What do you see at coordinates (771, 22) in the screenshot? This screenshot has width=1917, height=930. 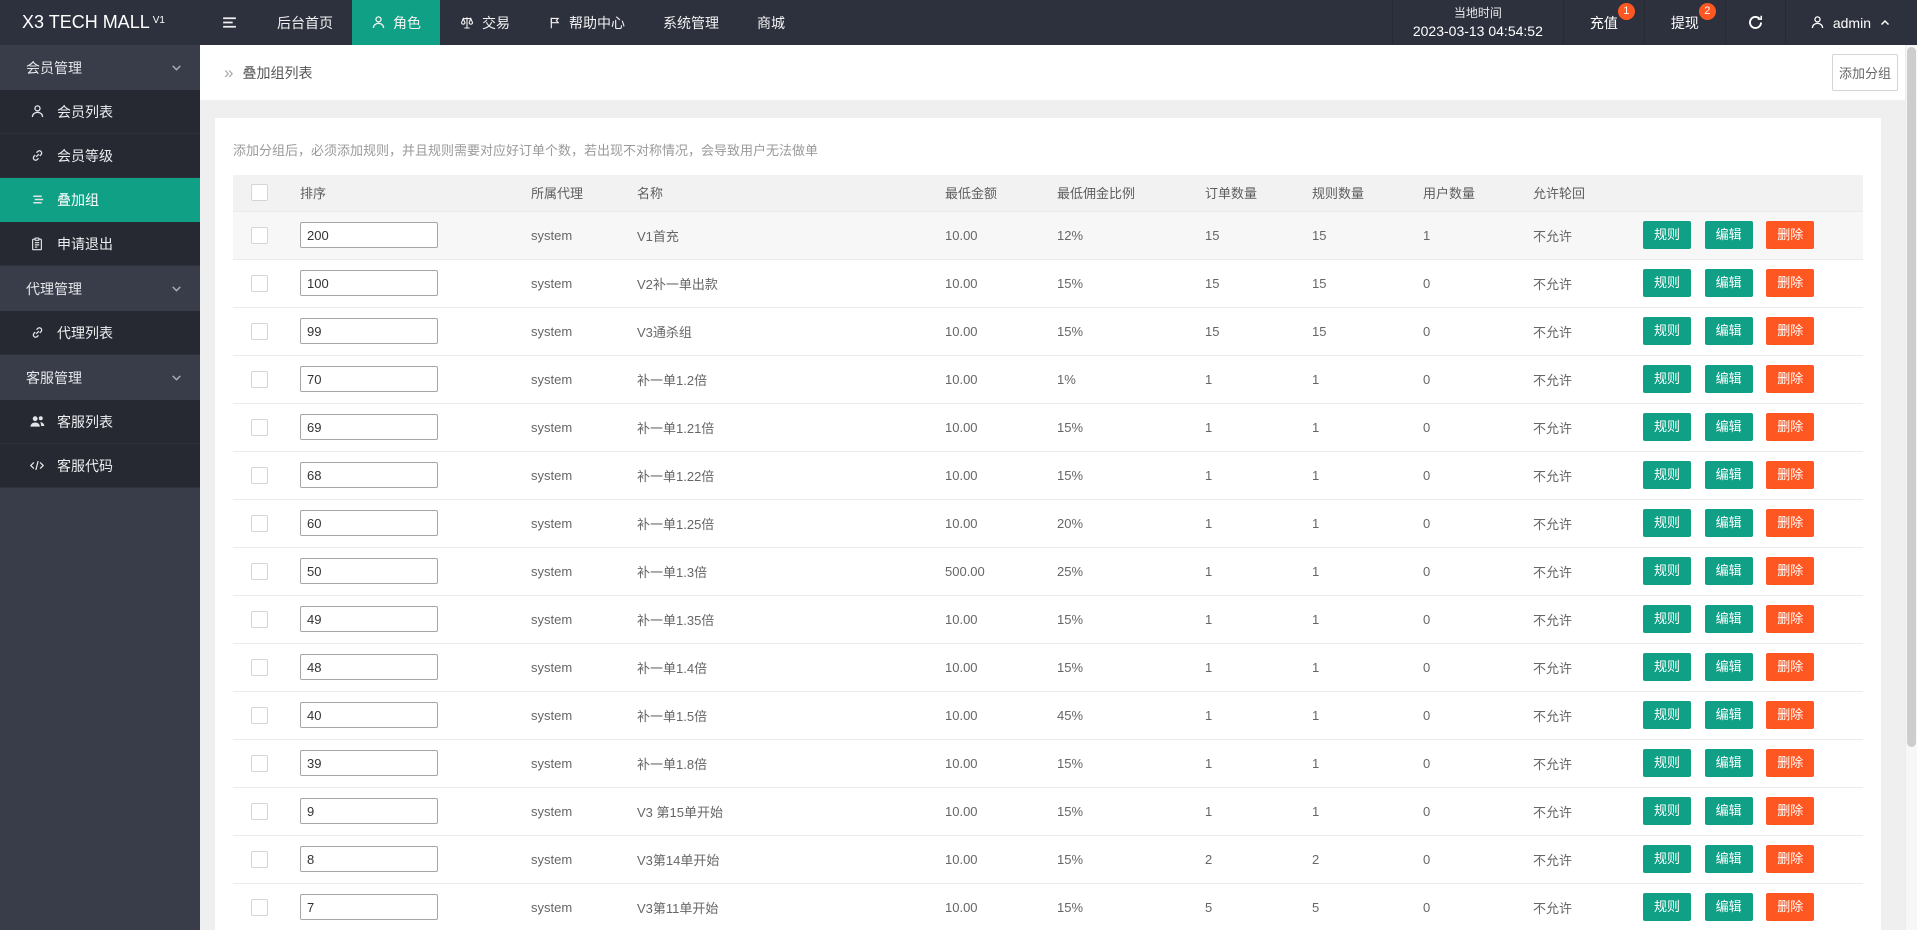 I see `nav-item-mall: 商城` at bounding box center [771, 22].